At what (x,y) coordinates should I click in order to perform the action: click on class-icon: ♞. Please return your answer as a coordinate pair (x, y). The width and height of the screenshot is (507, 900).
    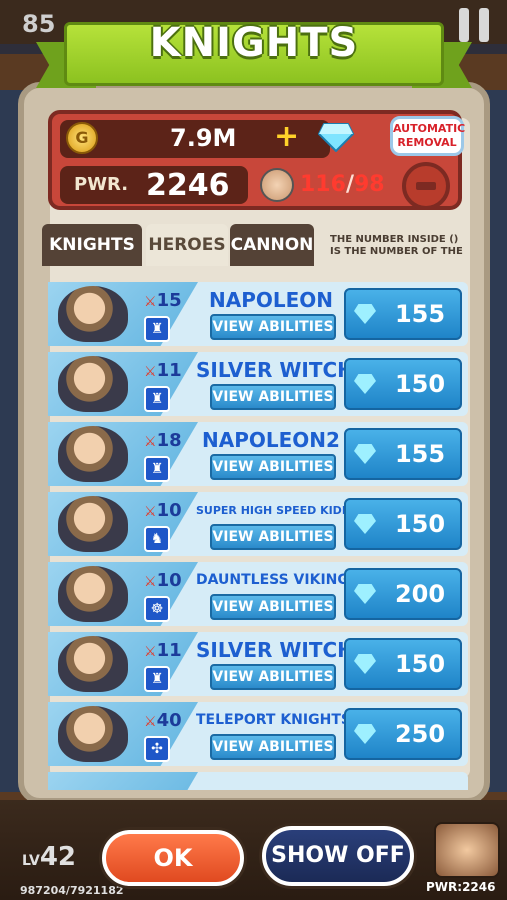
    Looking at the image, I should click on (157, 539).